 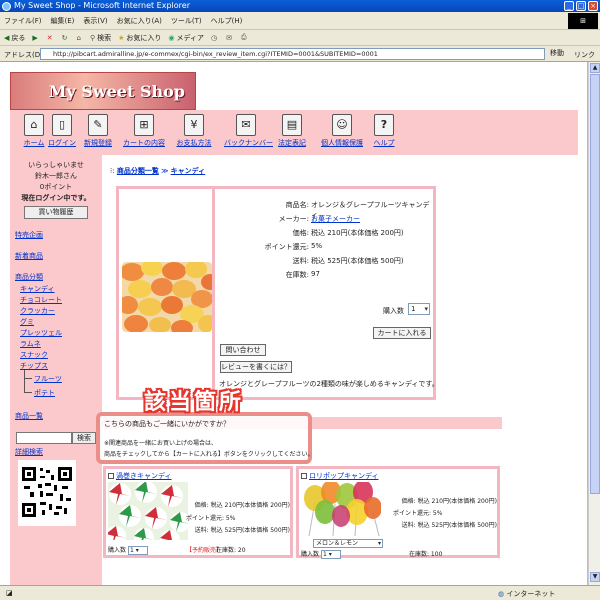 I want to click on add-to-cart-button: カートに入れる, so click(x=402, y=333).